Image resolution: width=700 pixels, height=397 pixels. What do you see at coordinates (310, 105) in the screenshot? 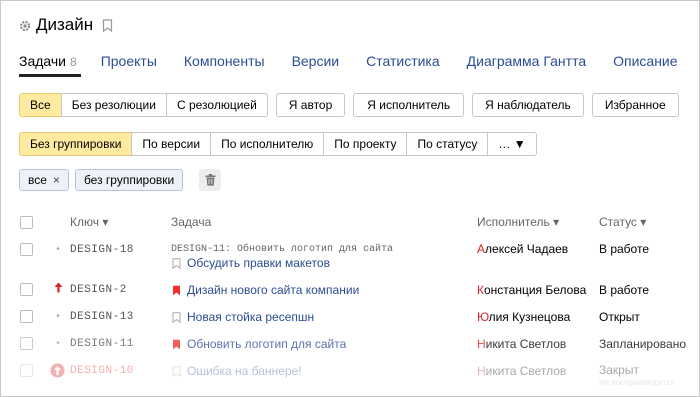
I see `filter-author-button: Я автор` at bounding box center [310, 105].